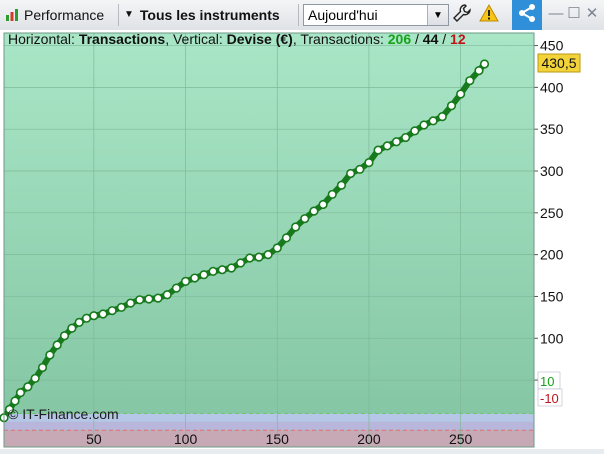 This screenshot has height=454, width=604. Describe the element at coordinates (592, 14) in the screenshot. I see `close-button: ✕` at that location.